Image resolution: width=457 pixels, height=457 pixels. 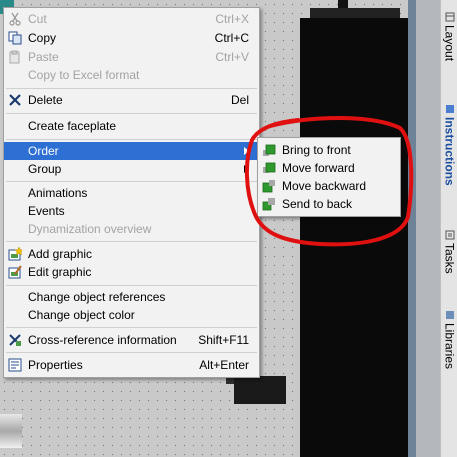 I want to click on menu-item-label: Change object color, so click(x=81, y=315).